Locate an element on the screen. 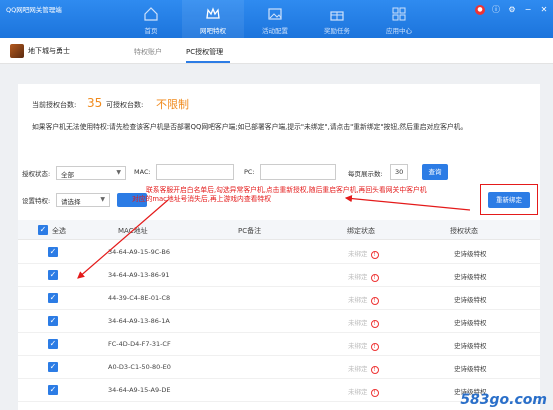  status-filter-value: 全部 is located at coordinates (67, 175).